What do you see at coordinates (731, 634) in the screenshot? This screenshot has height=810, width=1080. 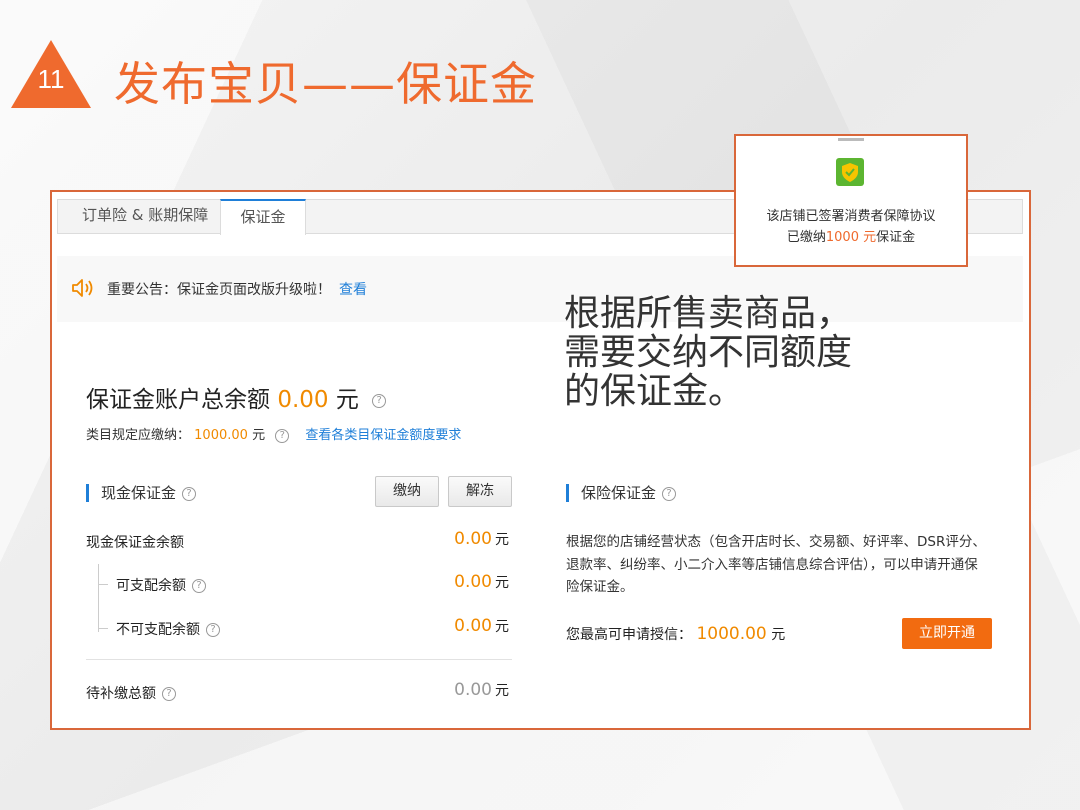 I see `insurance-credit-amount: 1000.00` at bounding box center [731, 634].